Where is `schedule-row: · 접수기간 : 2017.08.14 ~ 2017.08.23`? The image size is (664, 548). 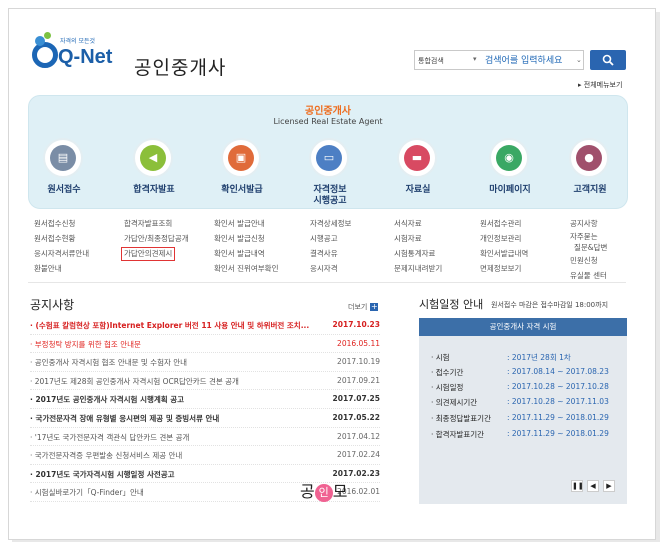 schedule-row: · 접수기간 : 2017.08.14 ~ 2017.08.23 is located at coordinates (526, 374).